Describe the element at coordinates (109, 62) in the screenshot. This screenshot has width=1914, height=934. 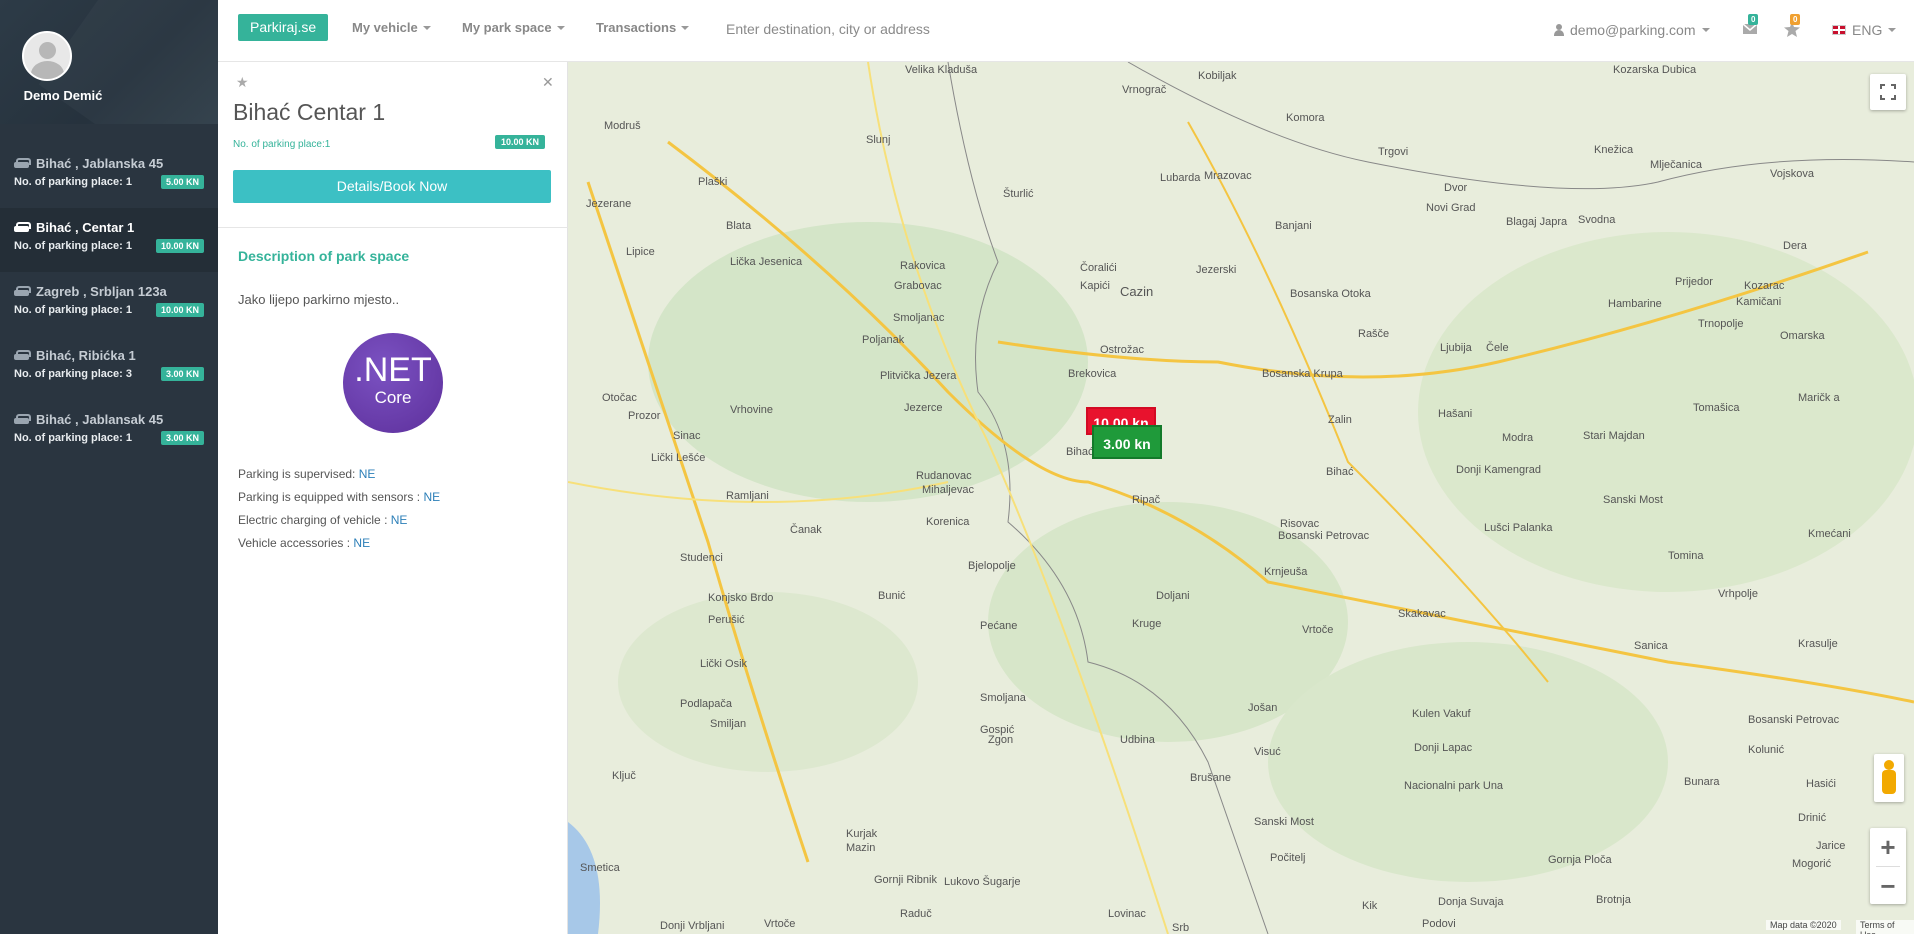
I see `profile-section: Demo Demić` at that location.